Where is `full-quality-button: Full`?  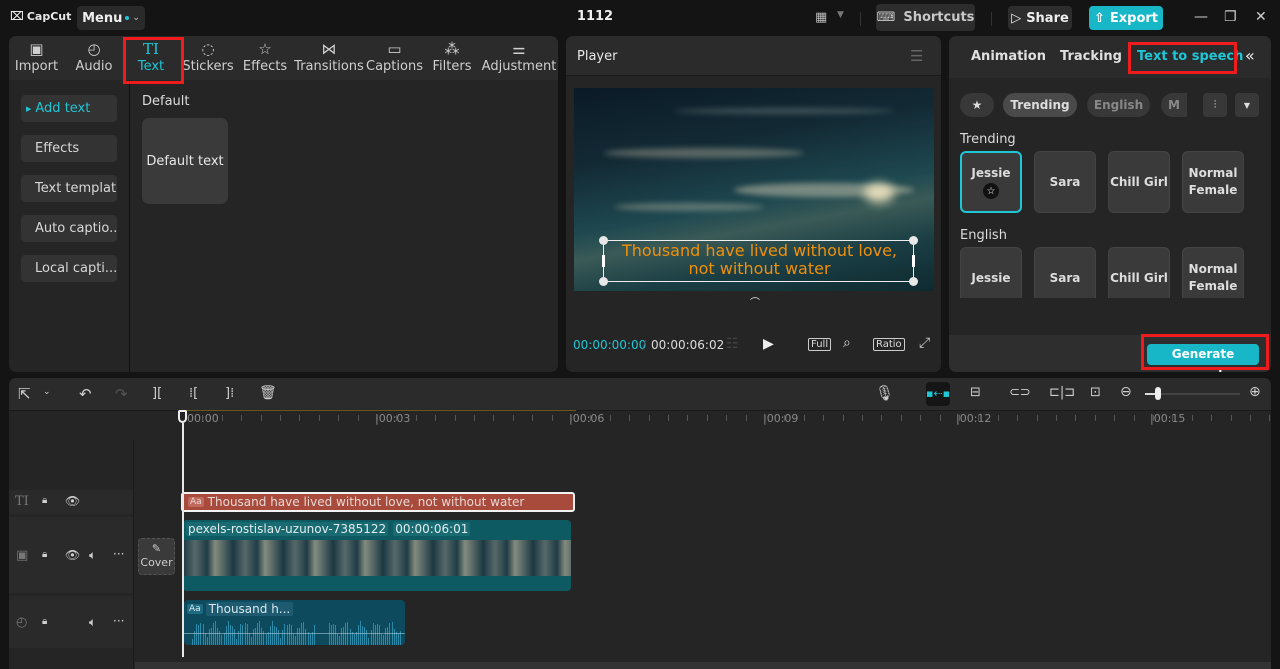 full-quality-button: Full is located at coordinates (820, 344).